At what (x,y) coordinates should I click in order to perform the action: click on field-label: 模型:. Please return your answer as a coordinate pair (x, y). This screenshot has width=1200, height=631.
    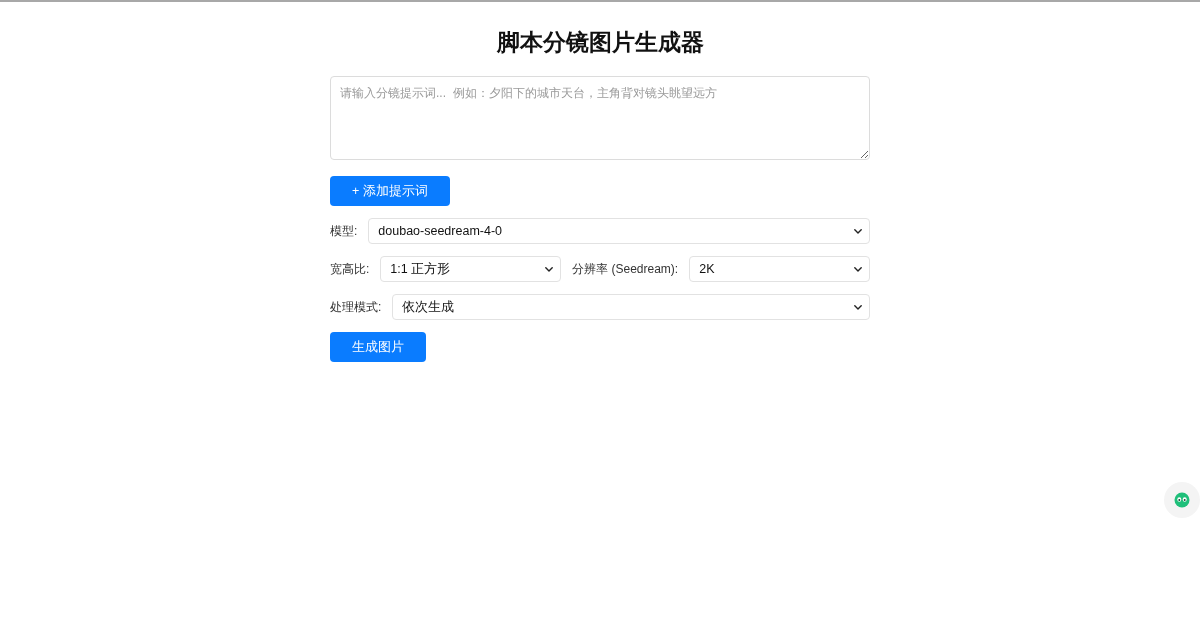
    Looking at the image, I should click on (344, 231).